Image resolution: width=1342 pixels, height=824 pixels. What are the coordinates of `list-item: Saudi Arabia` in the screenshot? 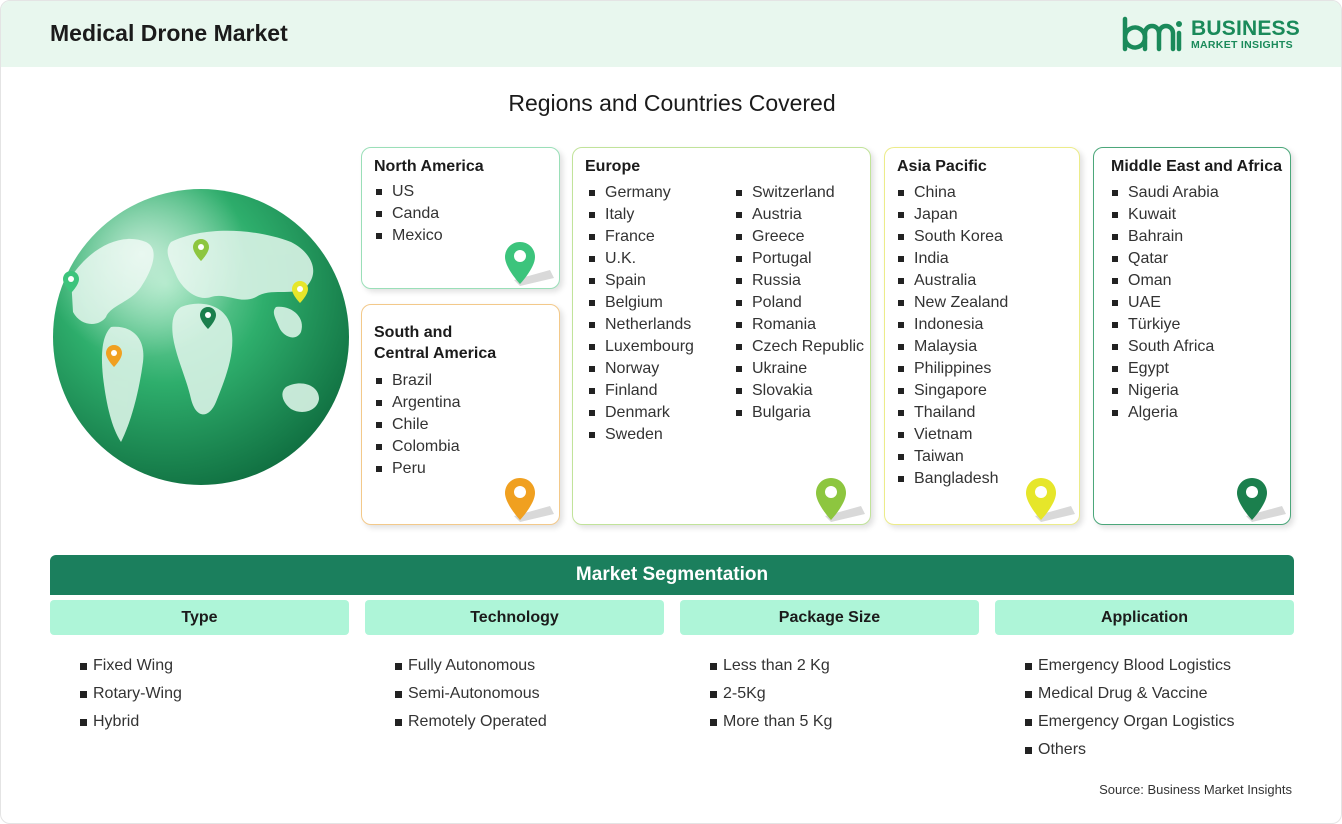 It's located at (1165, 193).